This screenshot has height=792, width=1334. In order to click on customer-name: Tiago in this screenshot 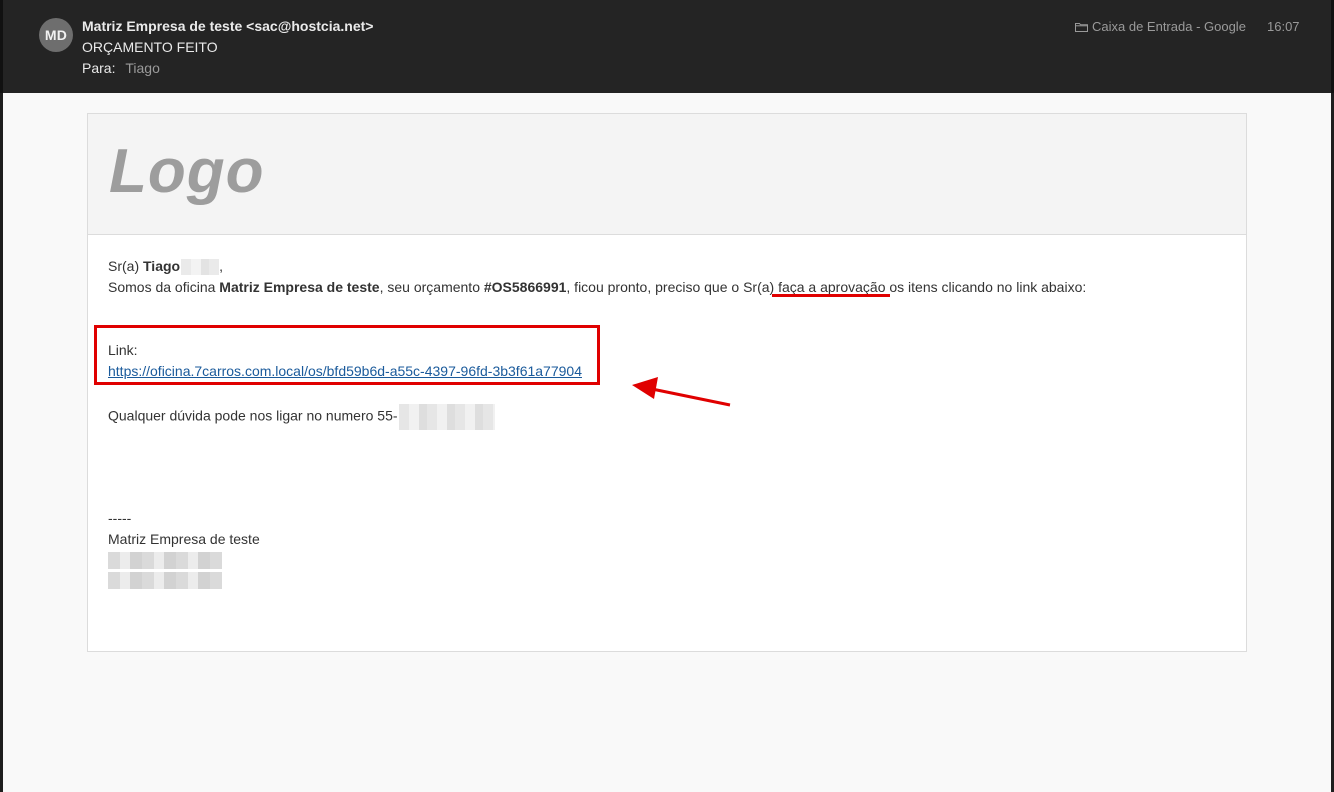, I will do `click(162, 266)`.